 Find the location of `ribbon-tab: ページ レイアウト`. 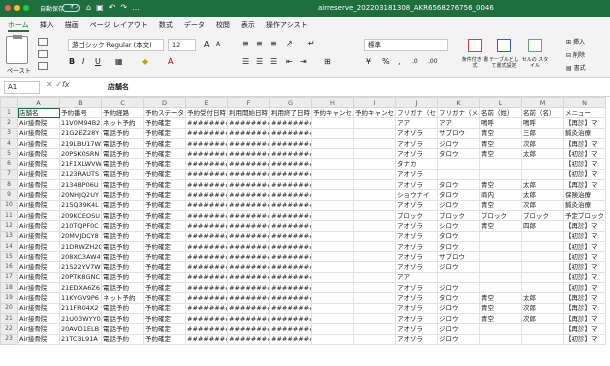

ribbon-tab: ページ レイアウト is located at coordinates (119, 25).